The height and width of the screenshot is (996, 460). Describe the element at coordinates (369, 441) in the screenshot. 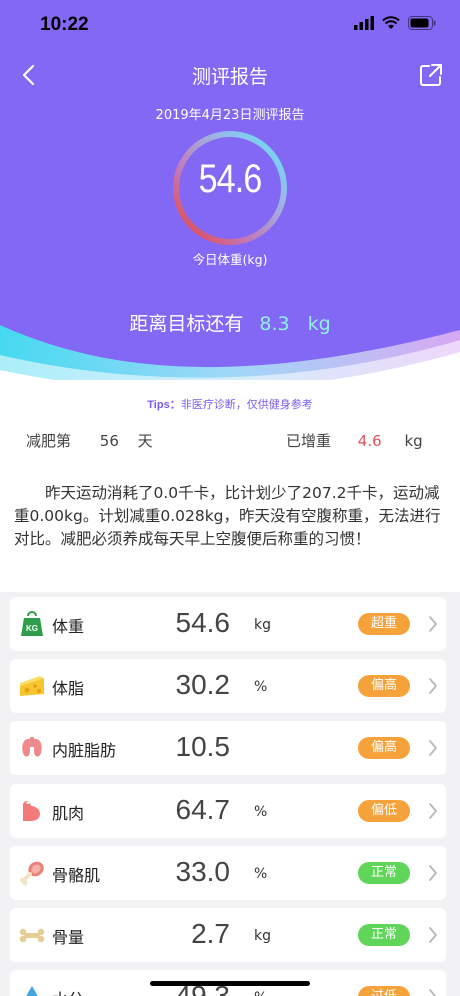

I see `gain-value: 4.6` at that location.